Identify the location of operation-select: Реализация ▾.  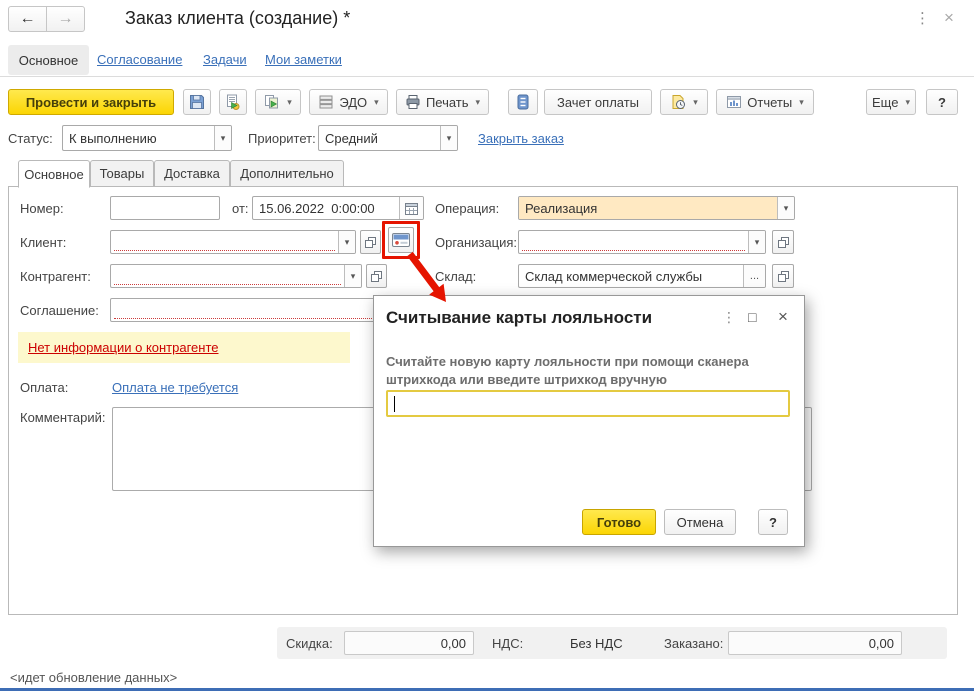
(656, 208).